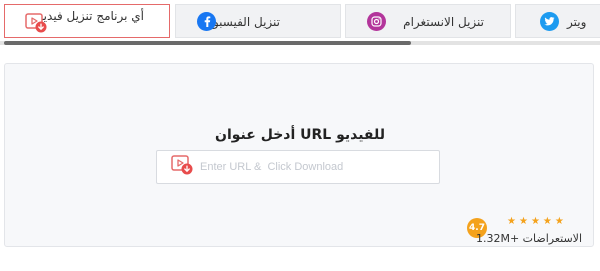 Image resolution: width=600 pixels, height=271 pixels. Describe the element at coordinates (207, 43) in the screenshot. I see `tabs-scrollbar-thumb` at that location.